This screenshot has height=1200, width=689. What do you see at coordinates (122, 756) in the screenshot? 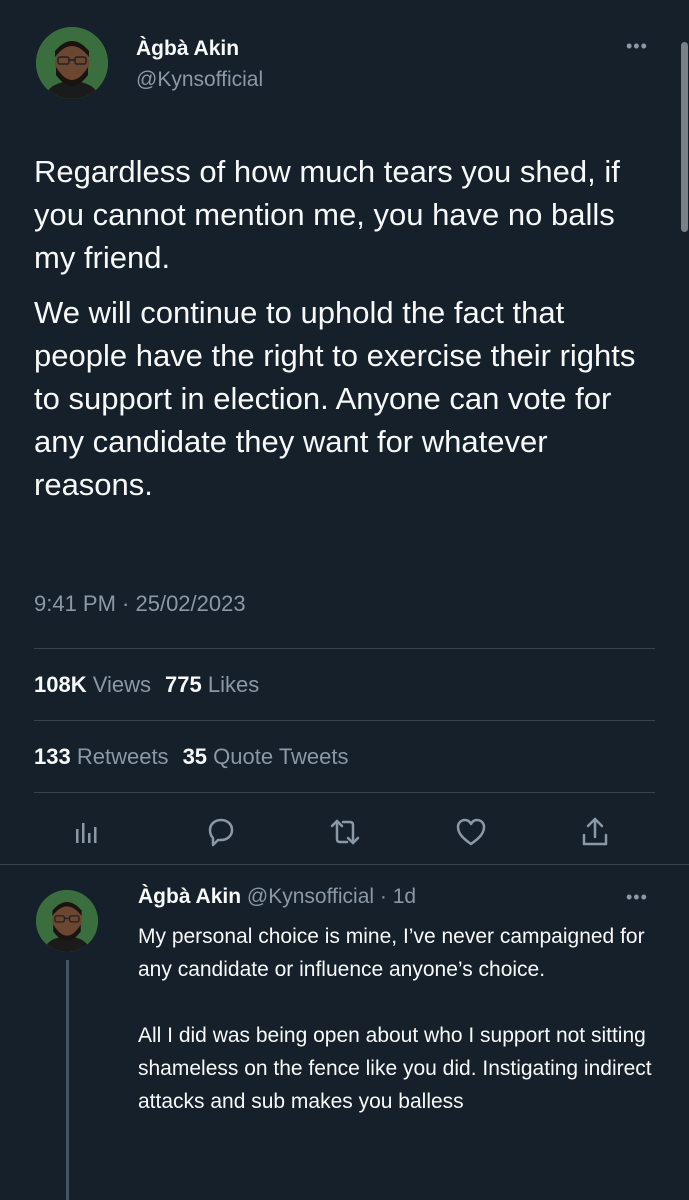
I see `retweets-label: Retweets` at bounding box center [122, 756].